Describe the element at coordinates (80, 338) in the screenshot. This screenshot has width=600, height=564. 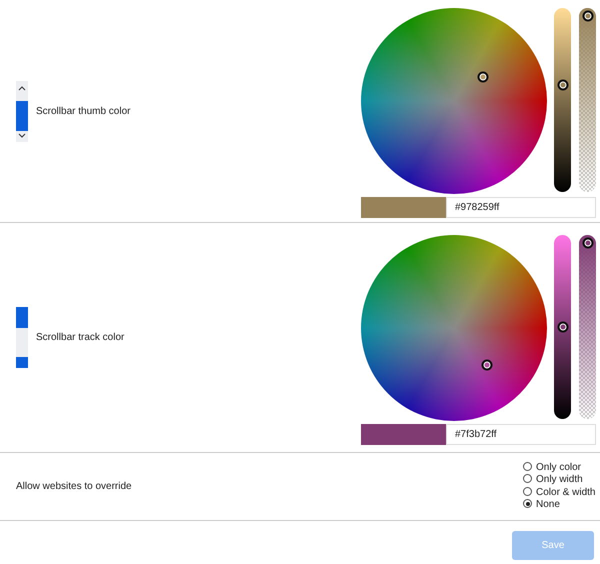
I see `setting-label: Scrollbar track color` at that location.